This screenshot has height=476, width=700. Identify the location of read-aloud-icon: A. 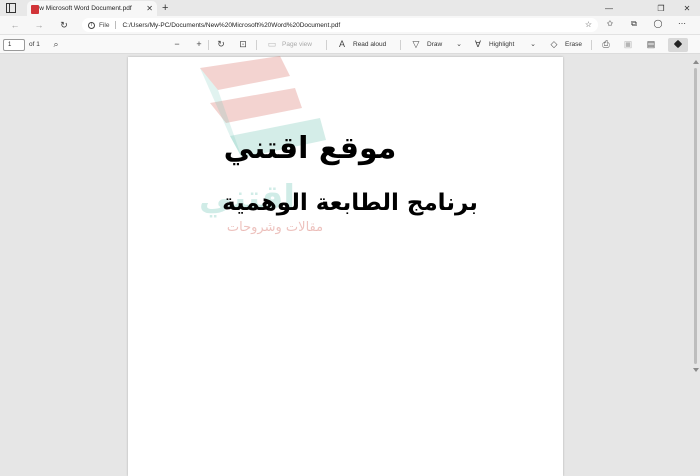
(342, 44).